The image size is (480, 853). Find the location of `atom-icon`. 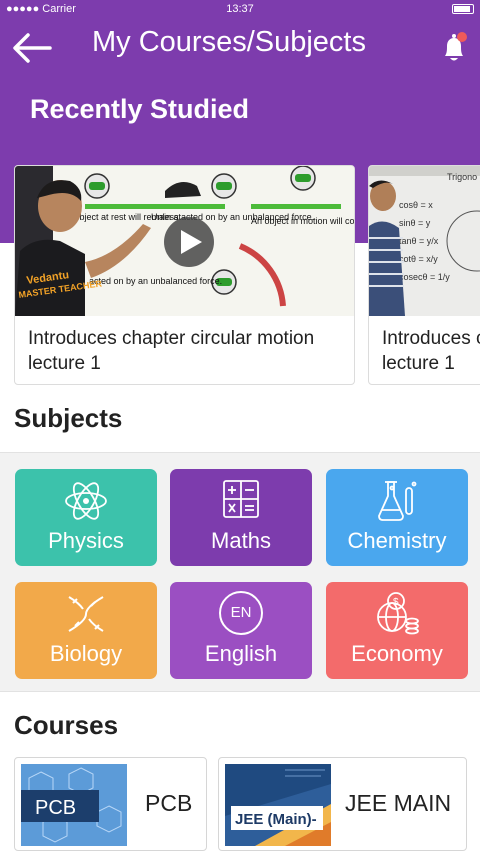

atom-icon is located at coordinates (86, 501).